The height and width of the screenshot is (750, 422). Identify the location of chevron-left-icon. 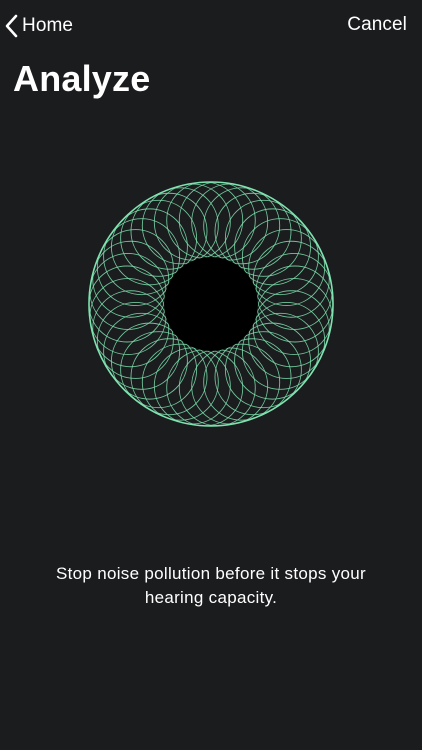
(11, 26).